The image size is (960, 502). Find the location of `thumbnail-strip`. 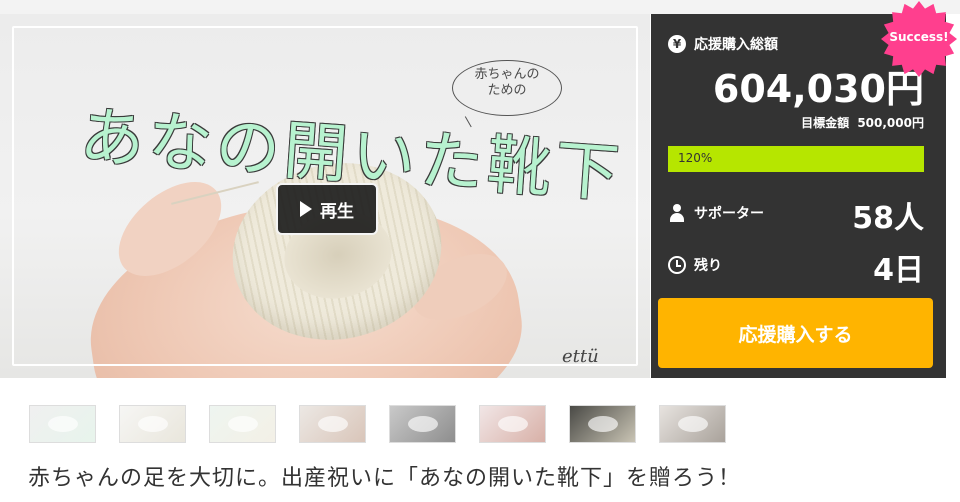

thumbnail-strip is located at coordinates (377, 424).